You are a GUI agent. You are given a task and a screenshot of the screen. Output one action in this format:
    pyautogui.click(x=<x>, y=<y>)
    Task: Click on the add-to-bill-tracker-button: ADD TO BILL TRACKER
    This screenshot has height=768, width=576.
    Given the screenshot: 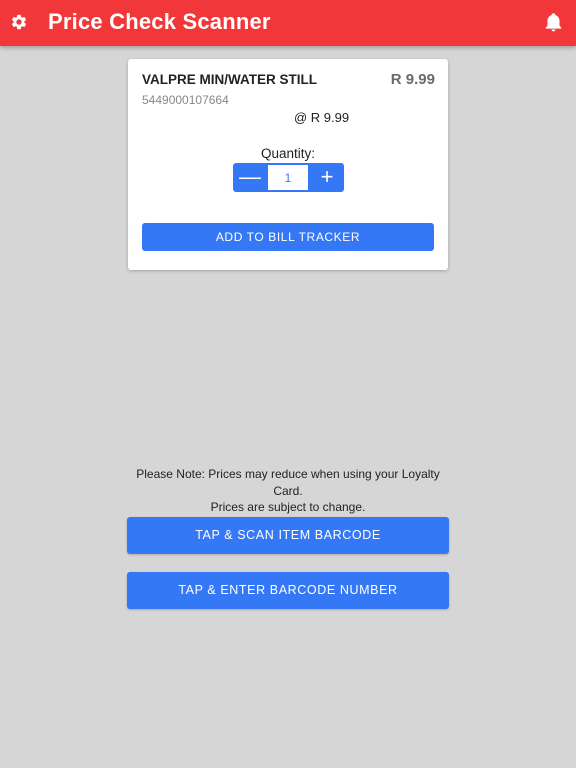 What is the action you would take?
    pyautogui.click(x=288, y=237)
    